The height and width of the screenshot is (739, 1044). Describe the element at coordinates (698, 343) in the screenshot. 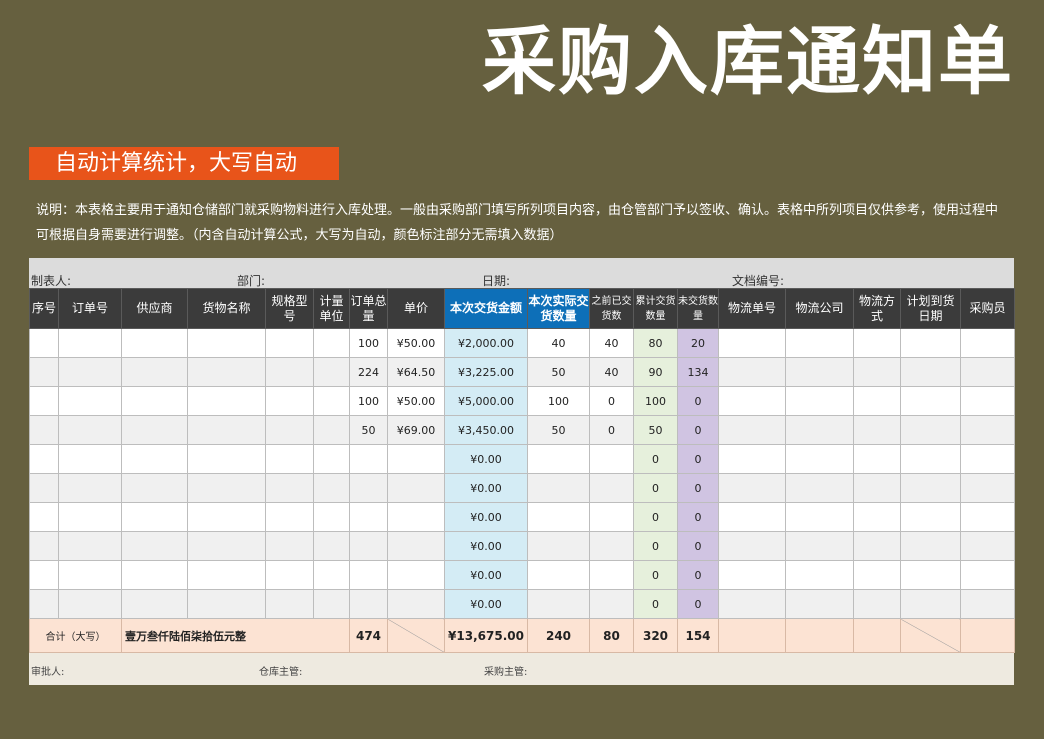

I see `remaining-cell: 20` at that location.